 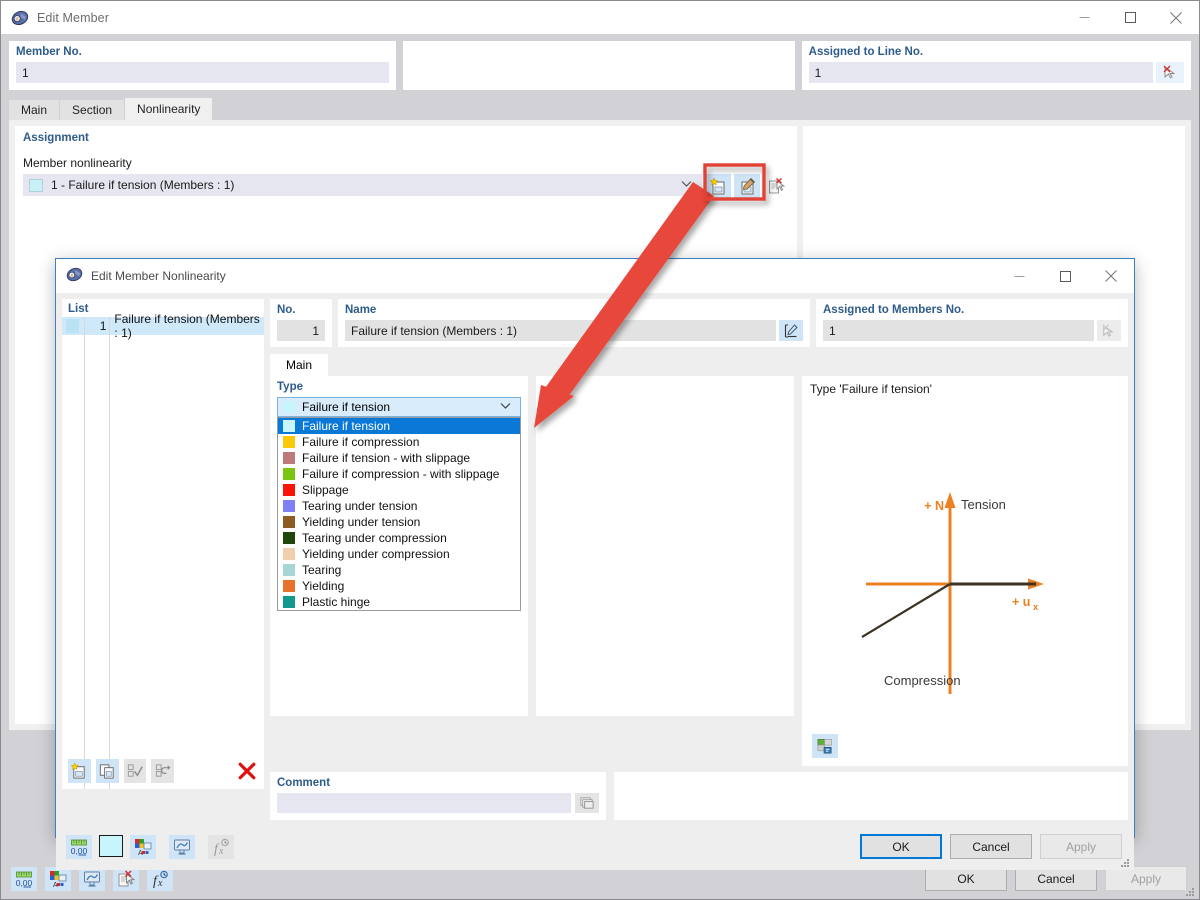 I want to click on assigned-line-label: Assigned to Line No., so click(x=866, y=52).